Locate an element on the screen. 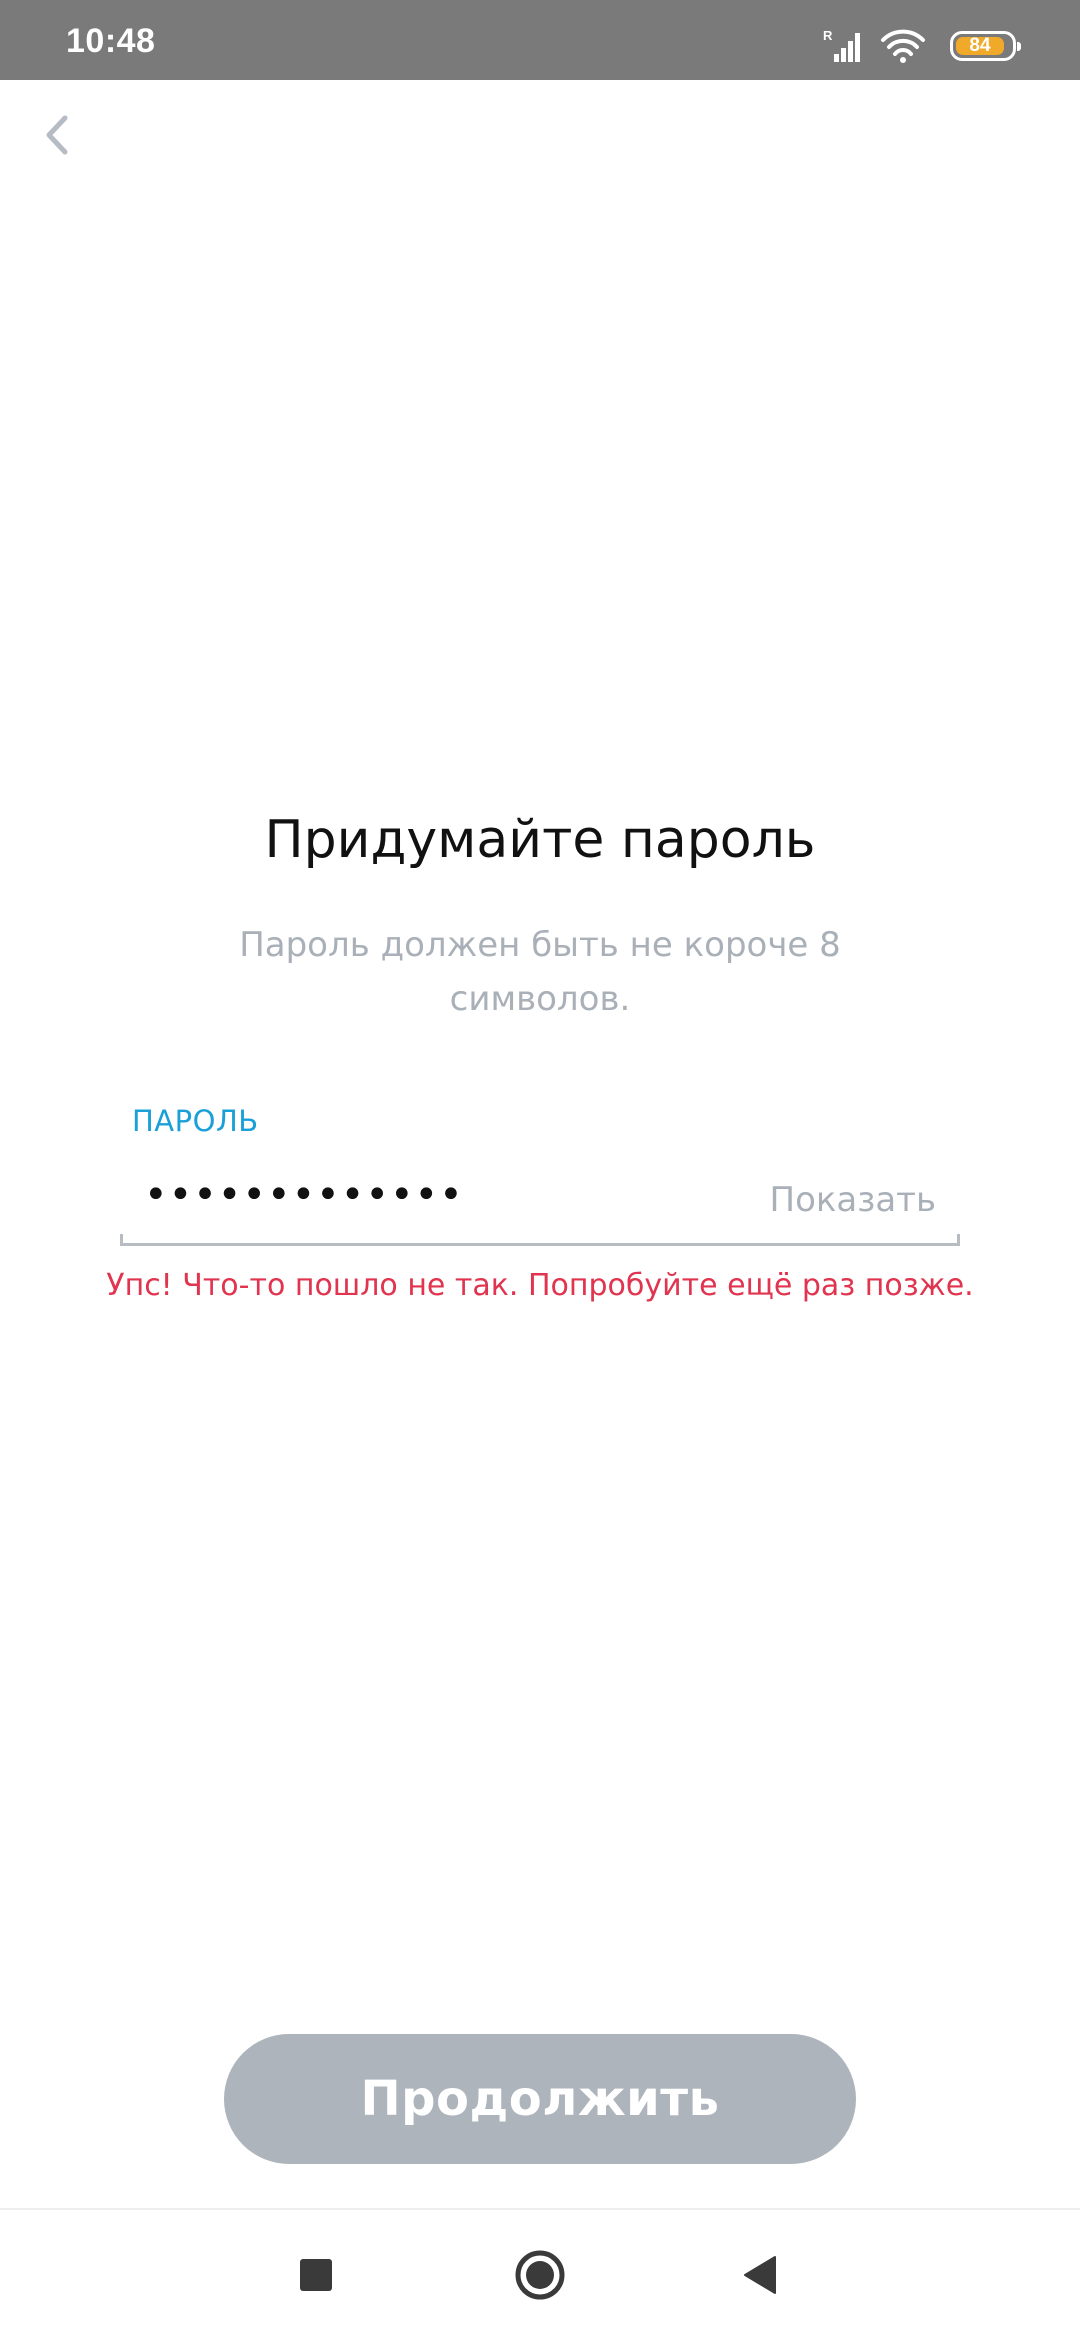  wifi-icon is located at coordinates (903, 46).